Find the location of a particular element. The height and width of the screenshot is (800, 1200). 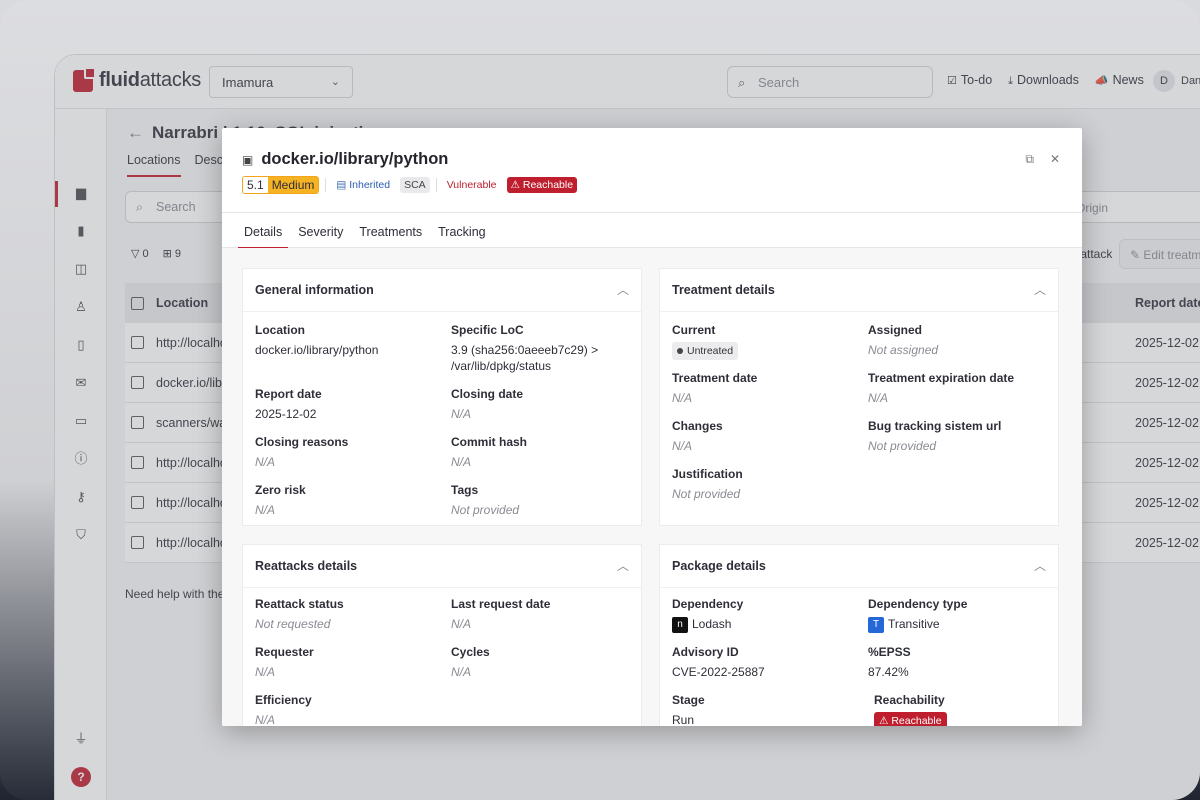

column-location: Location is located at coordinates (182, 303).